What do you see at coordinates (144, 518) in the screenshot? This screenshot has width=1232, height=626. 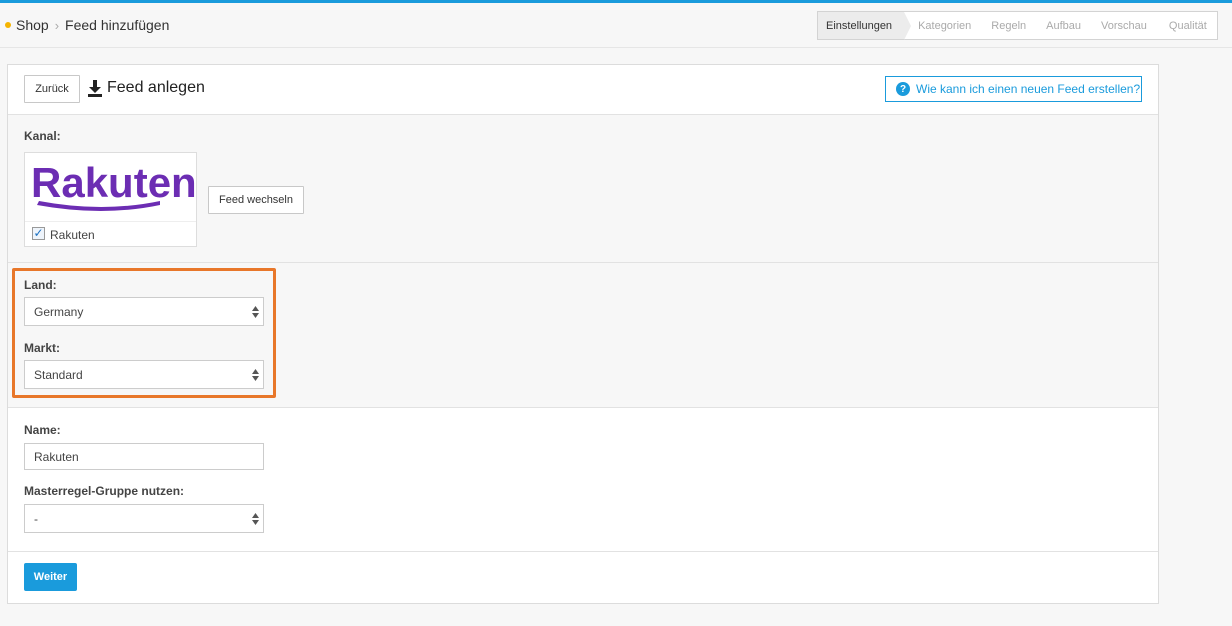 I see `master-group-select: -` at bounding box center [144, 518].